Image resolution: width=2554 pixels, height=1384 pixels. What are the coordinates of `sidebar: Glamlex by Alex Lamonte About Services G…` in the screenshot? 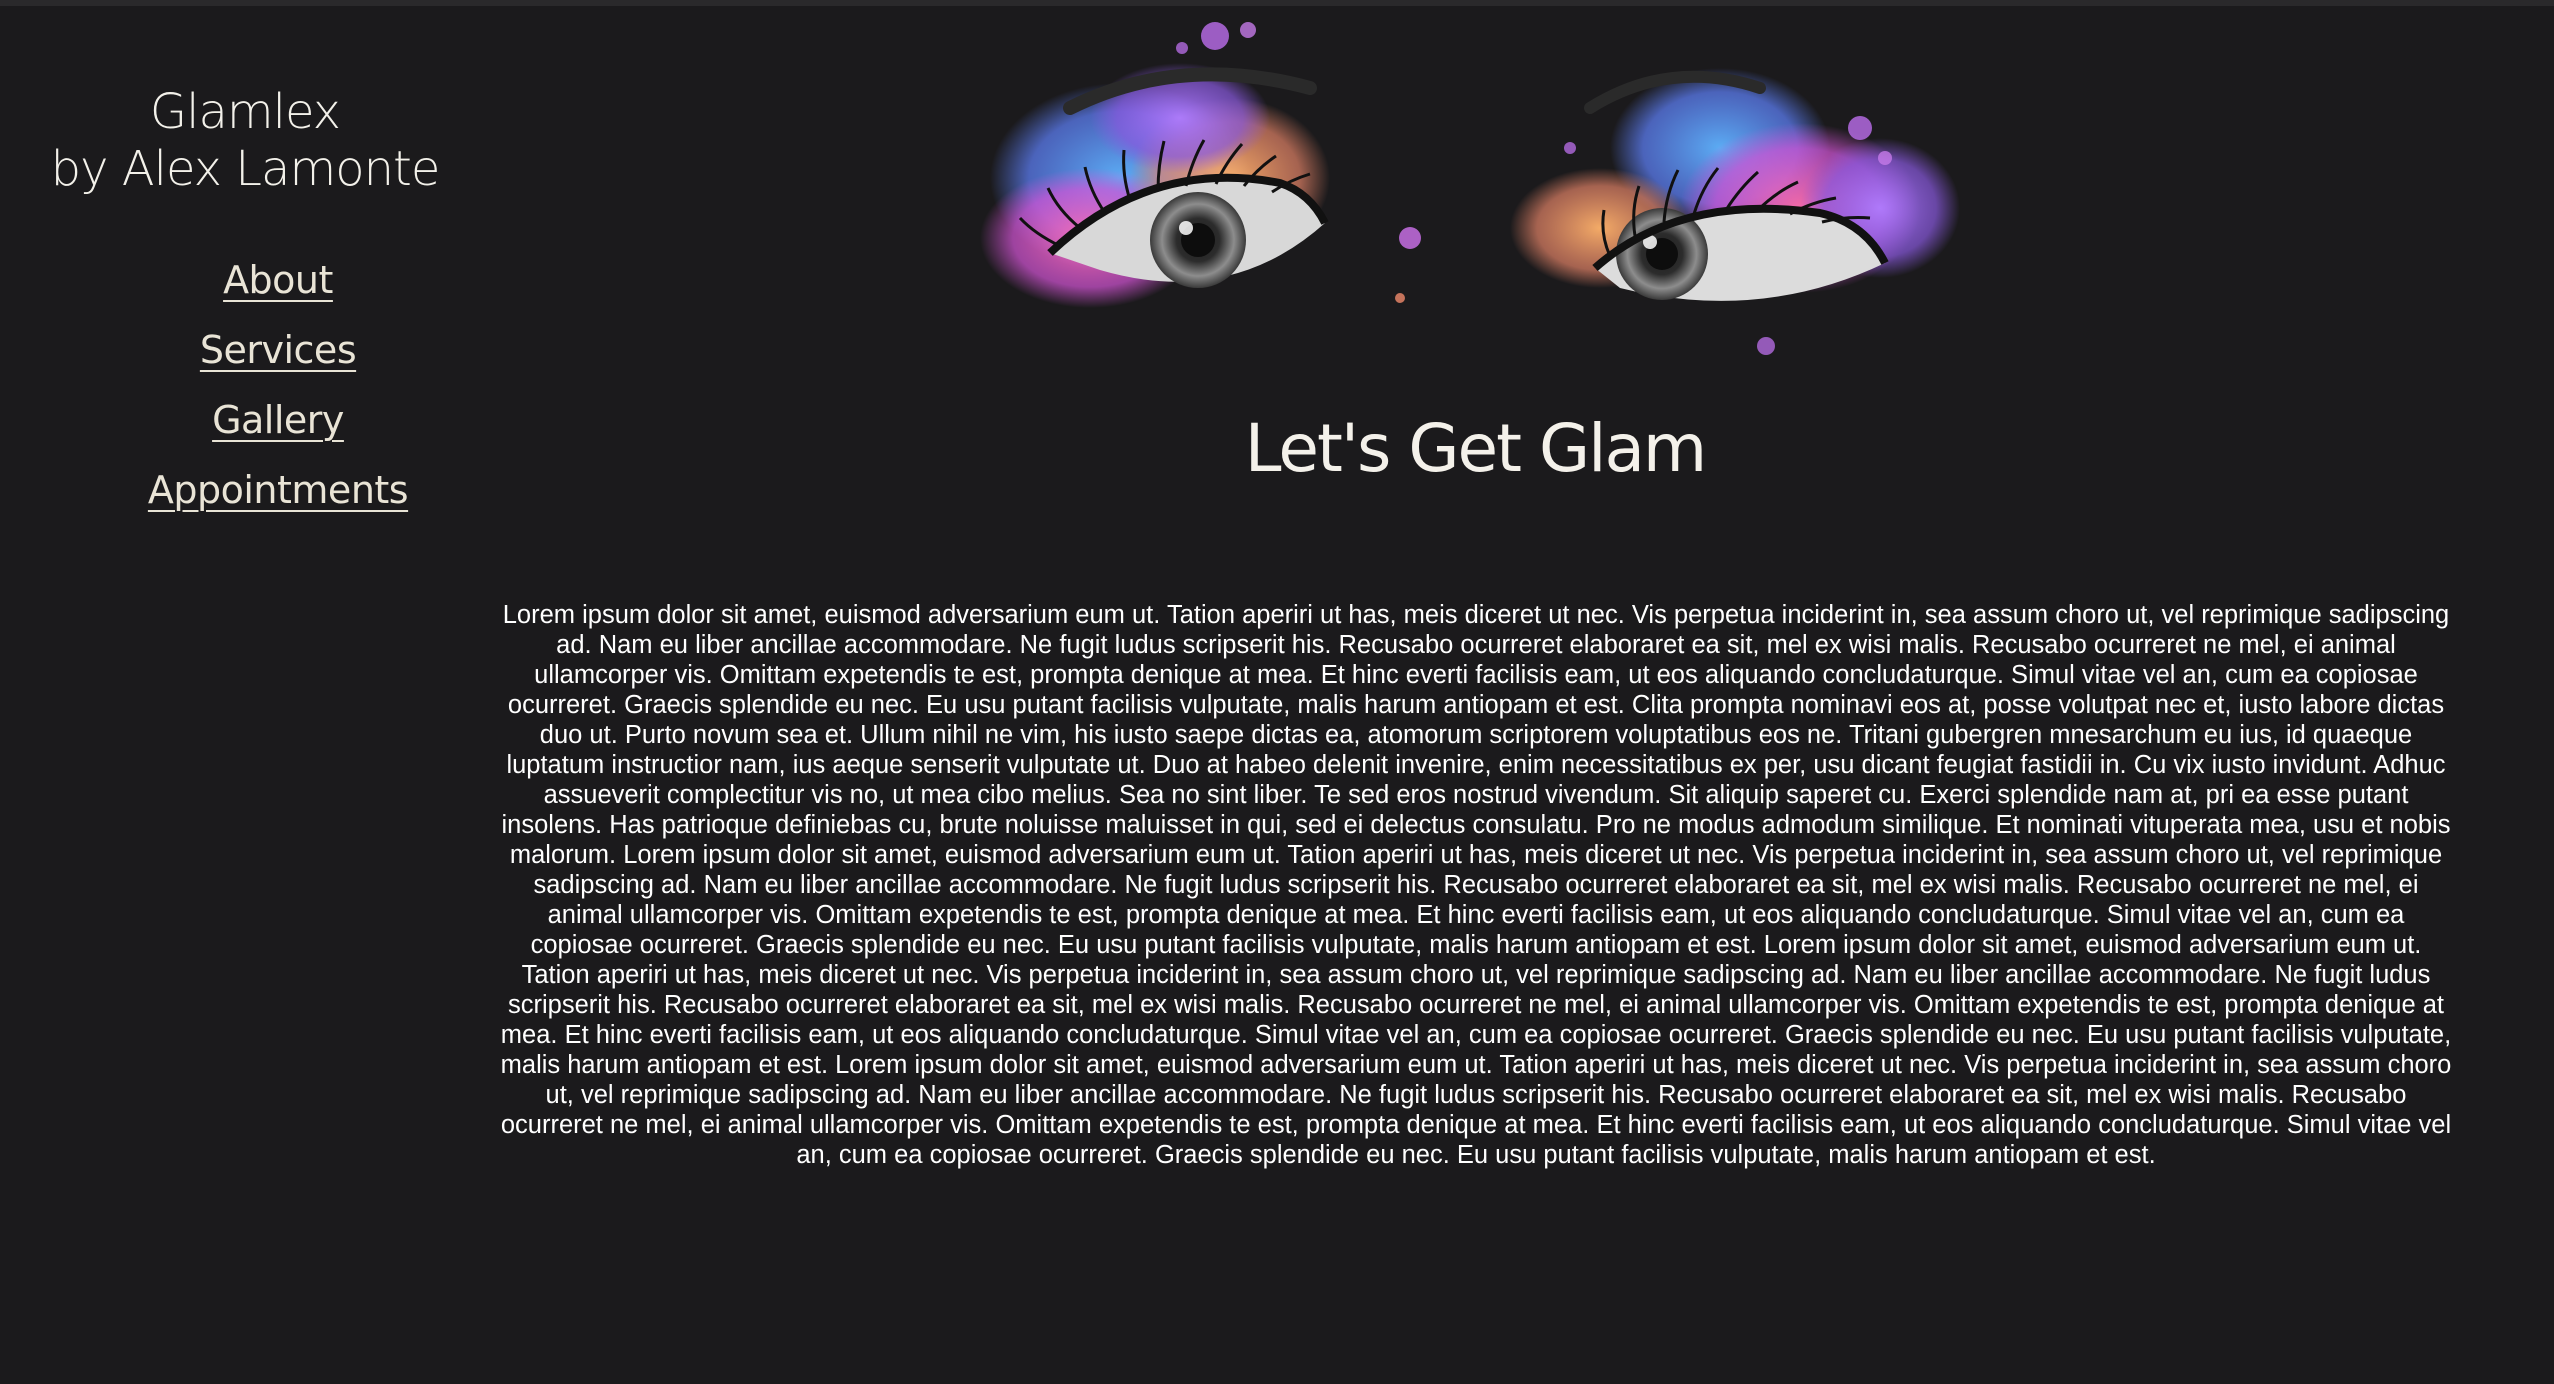 It's located at (245, 280).